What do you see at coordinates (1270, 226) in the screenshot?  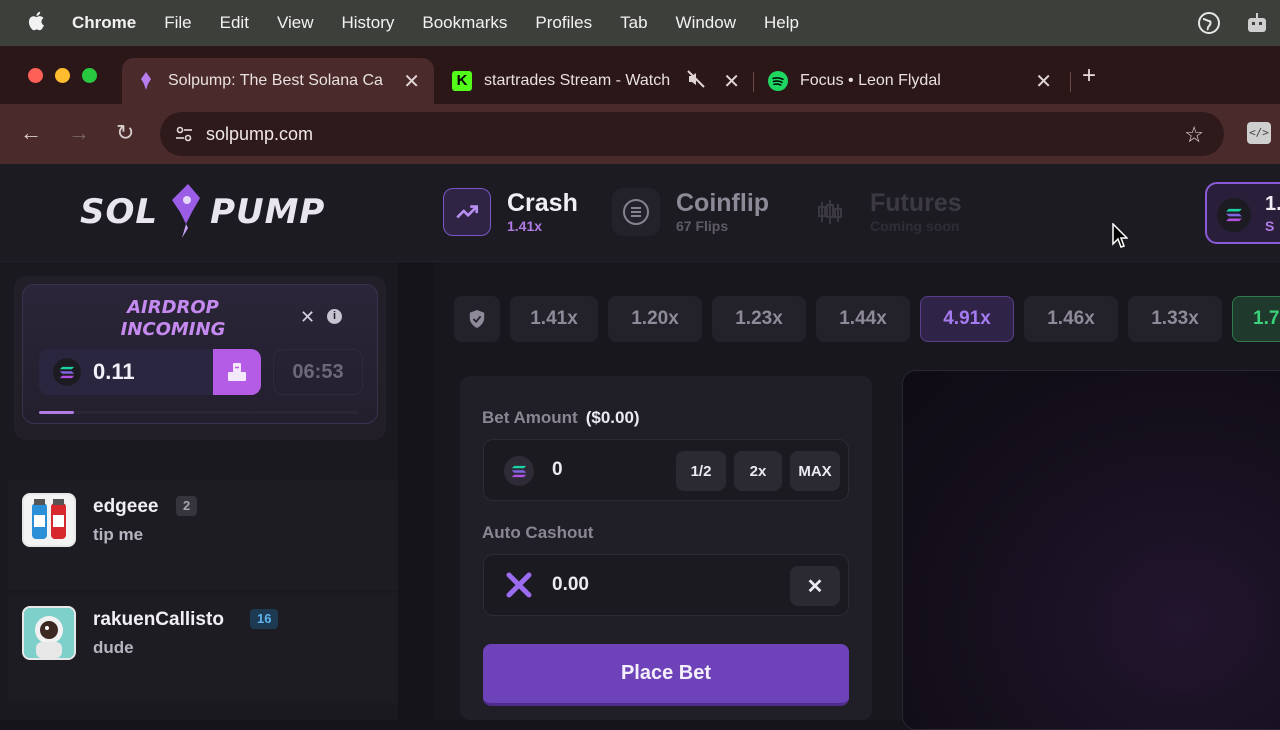 I see `balance-subtext: S` at bounding box center [1270, 226].